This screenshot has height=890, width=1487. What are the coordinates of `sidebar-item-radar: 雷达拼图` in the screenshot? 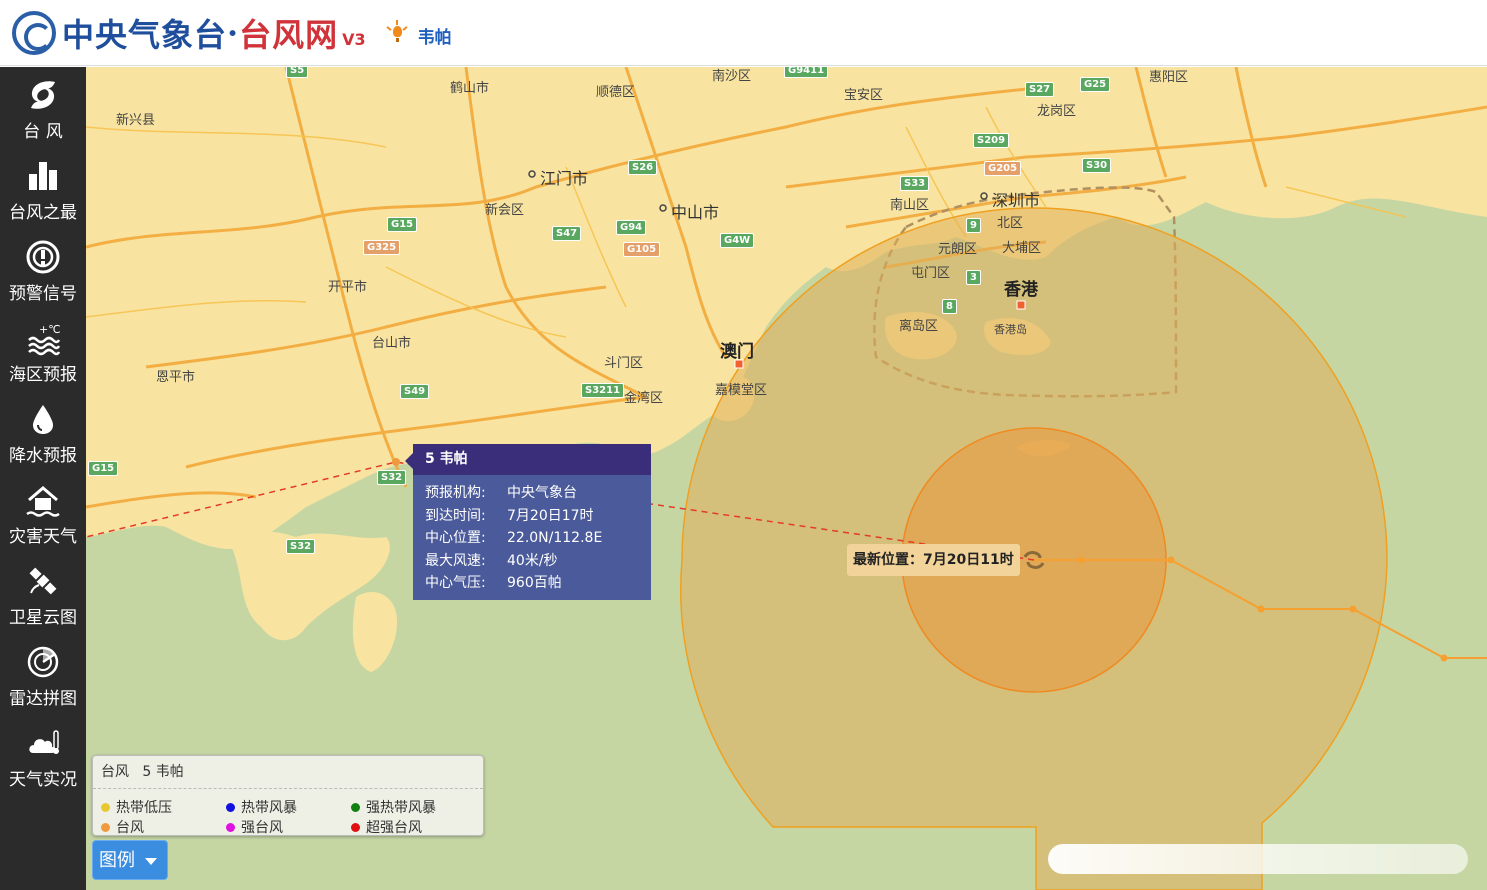 It's located at (43, 674).